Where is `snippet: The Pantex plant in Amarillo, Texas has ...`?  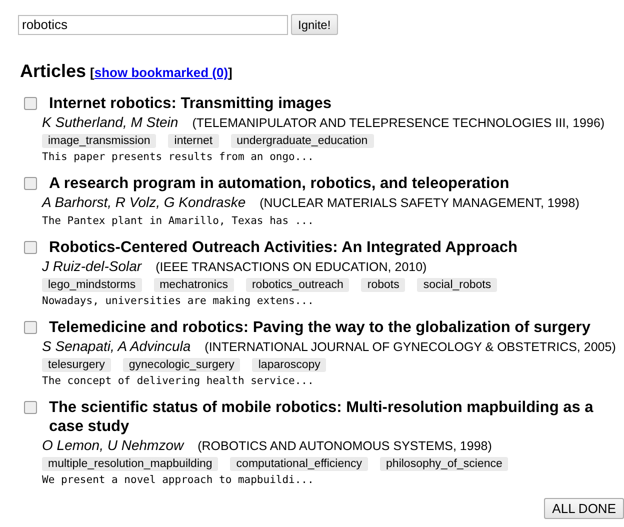 snippet: The Pantex plant in Amarillo, Texas has ... is located at coordinates (178, 221).